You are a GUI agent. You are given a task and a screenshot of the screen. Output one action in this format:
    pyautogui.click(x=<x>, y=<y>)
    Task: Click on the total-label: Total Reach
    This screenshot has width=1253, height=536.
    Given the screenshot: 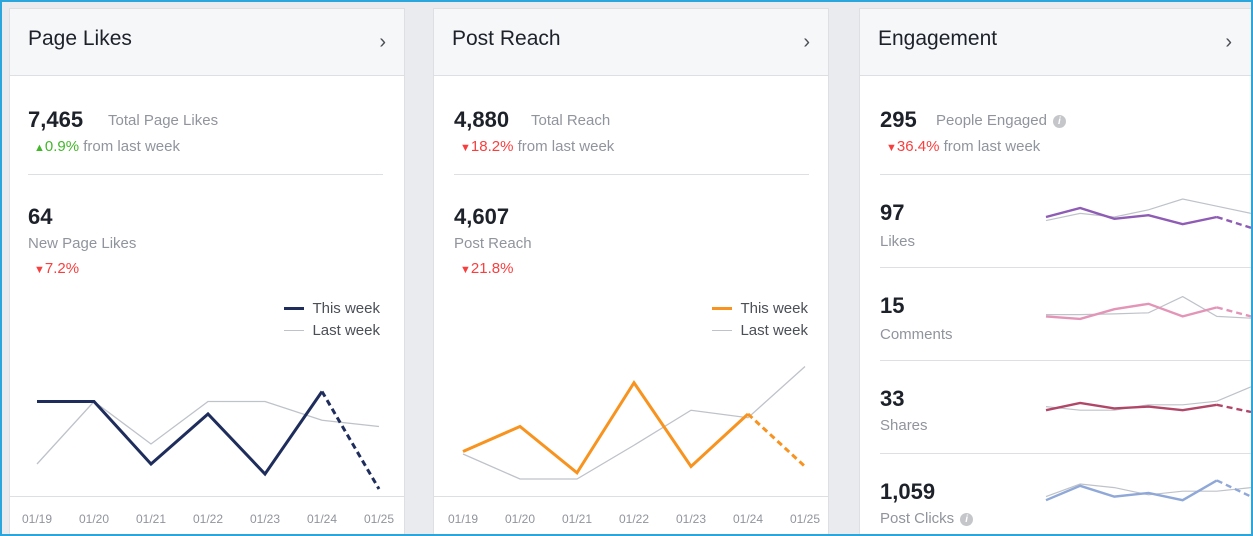 What is the action you would take?
    pyautogui.click(x=571, y=120)
    